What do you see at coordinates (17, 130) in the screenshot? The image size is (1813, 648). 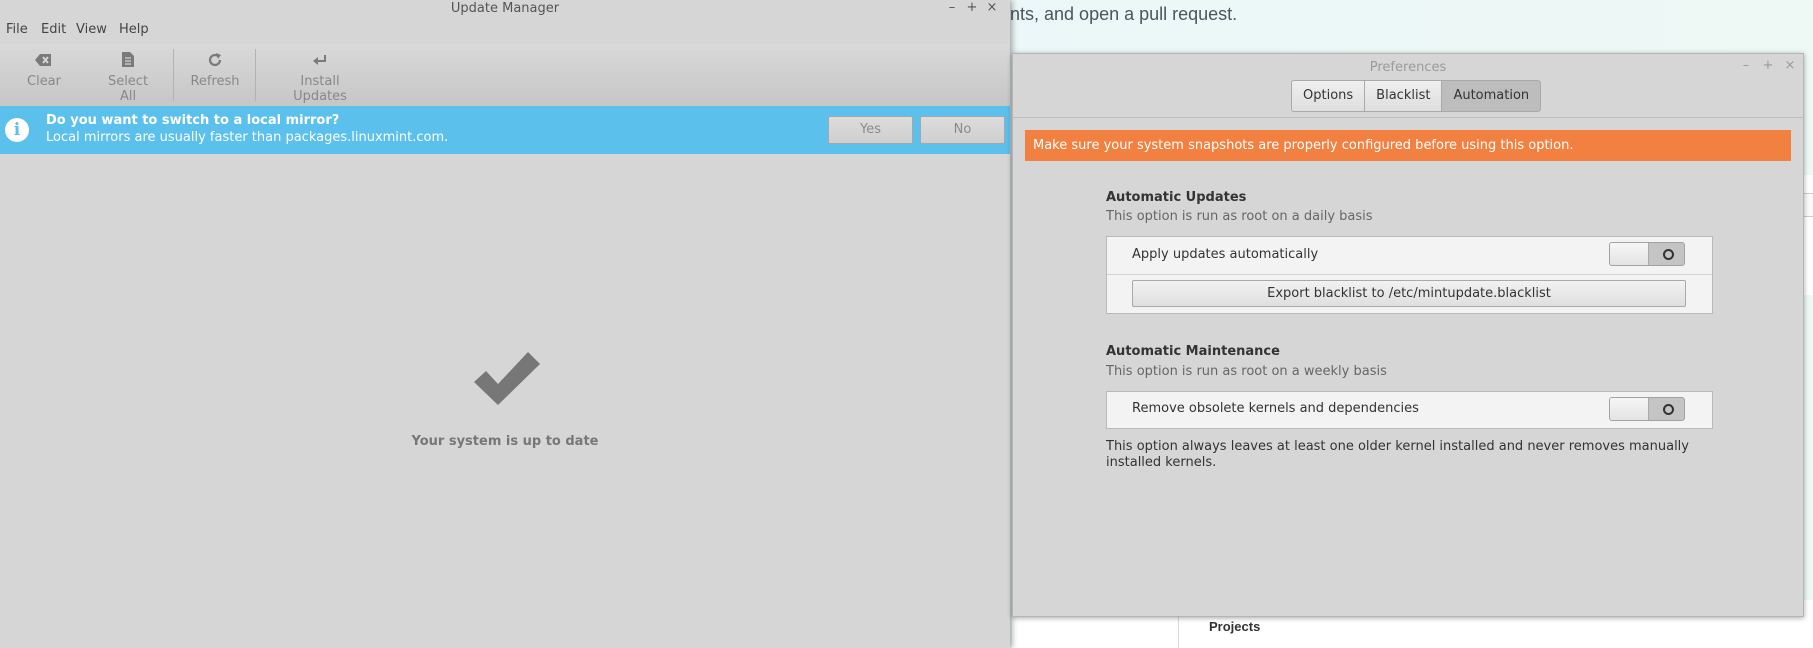 I see `info-icon: i` at bounding box center [17, 130].